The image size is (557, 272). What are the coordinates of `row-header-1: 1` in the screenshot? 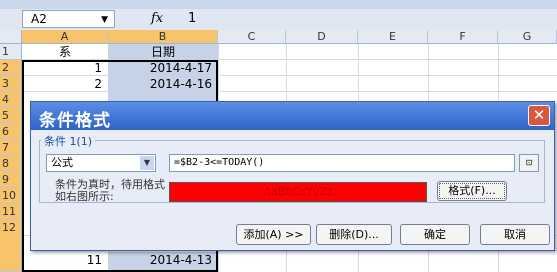 It's located at (11, 52).